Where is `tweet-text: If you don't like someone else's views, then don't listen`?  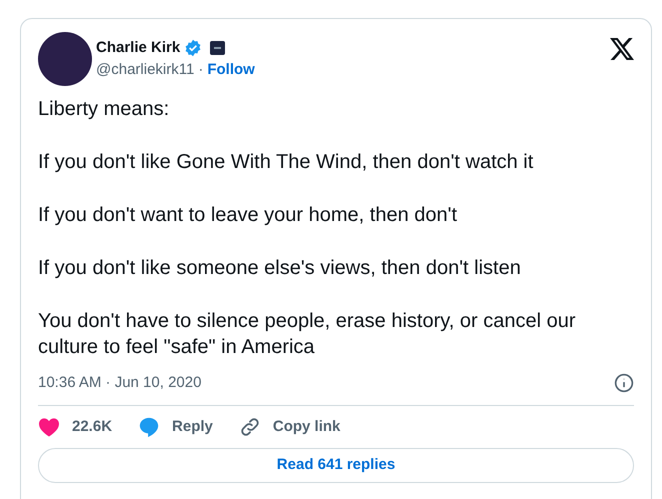
tweet-text: If you don't like someone else's views, then don't listen is located at coordinates (280, 268).